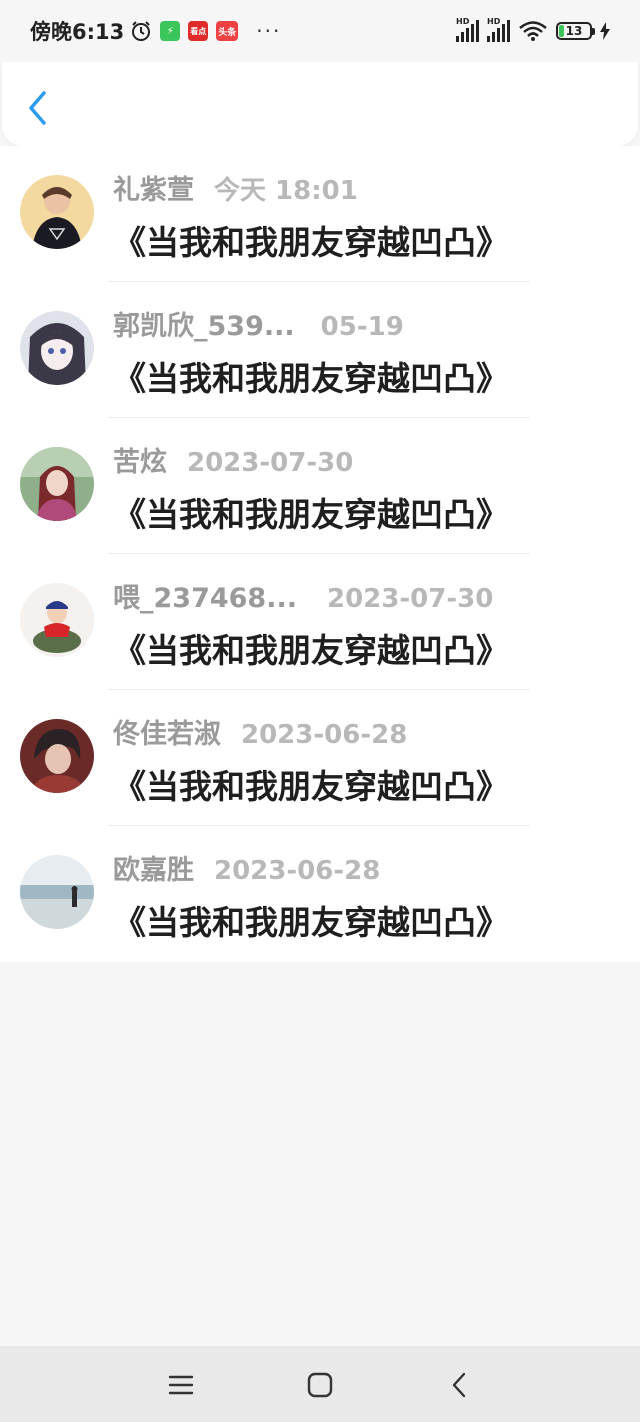  I want to click on battery-level: 13, so click(574, 31).